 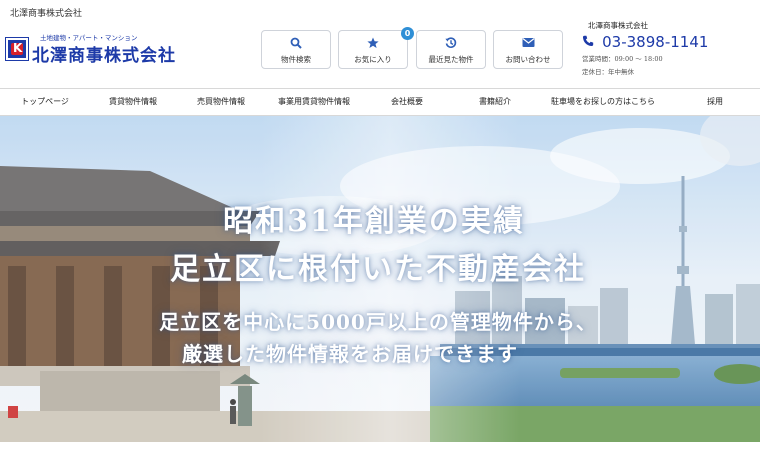 I want to click on recently-viewed-label: 最近見た物件, so click(x=451, y=59).